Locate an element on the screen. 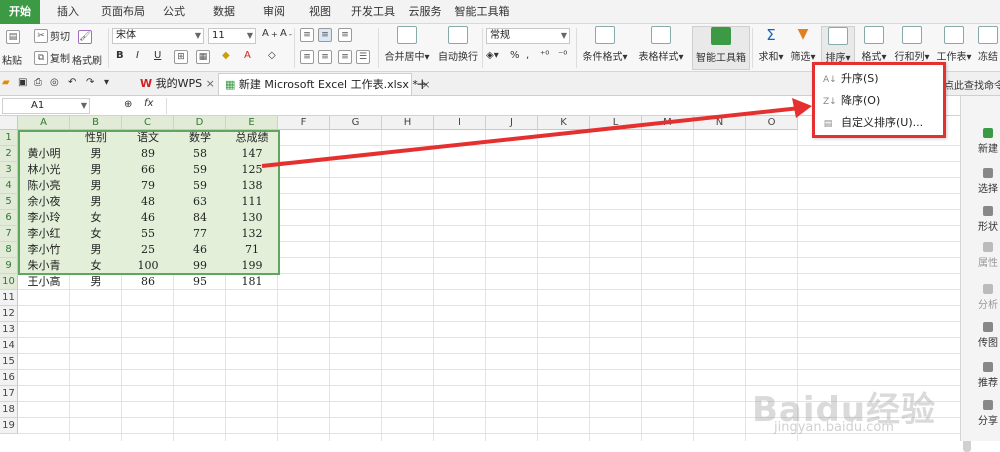 Image resolution: width=1000 pixels, height=452 pixels. row-header: 18 is located at coordinates (9, 410).